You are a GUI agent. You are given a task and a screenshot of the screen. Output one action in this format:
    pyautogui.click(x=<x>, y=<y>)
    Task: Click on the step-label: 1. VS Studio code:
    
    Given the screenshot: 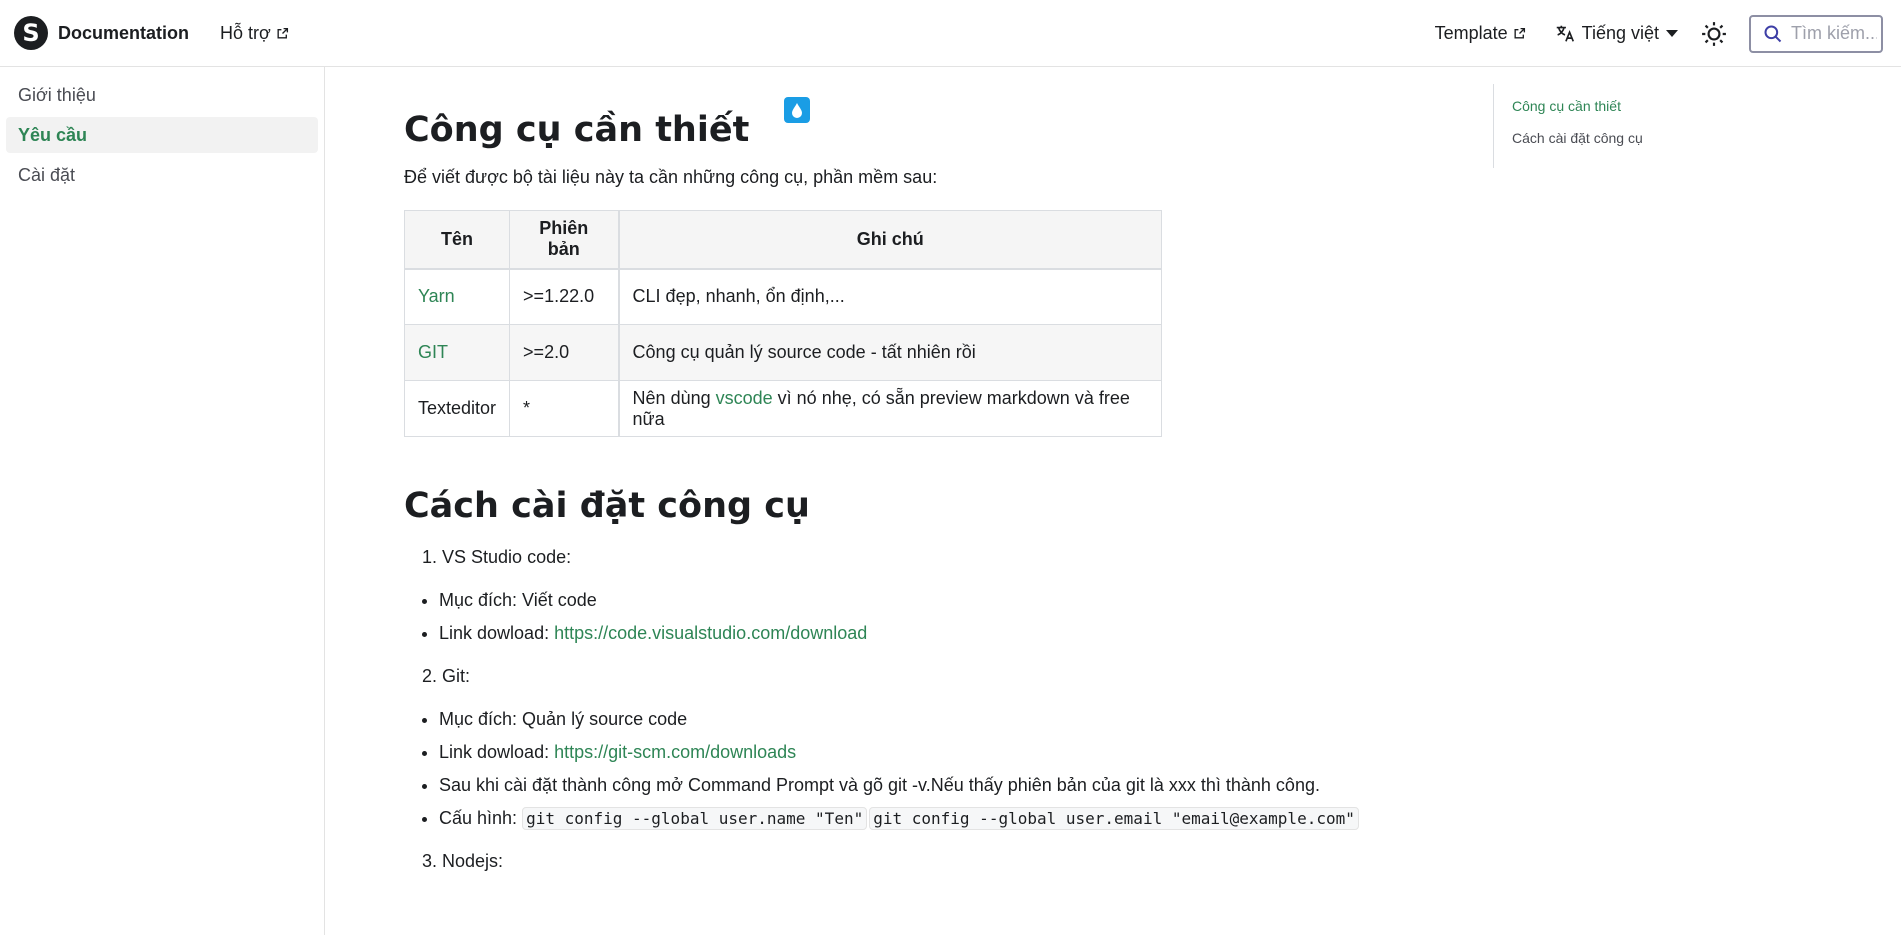 What is the action you would take?
    pyautogui.click(x=497, y=557)
    